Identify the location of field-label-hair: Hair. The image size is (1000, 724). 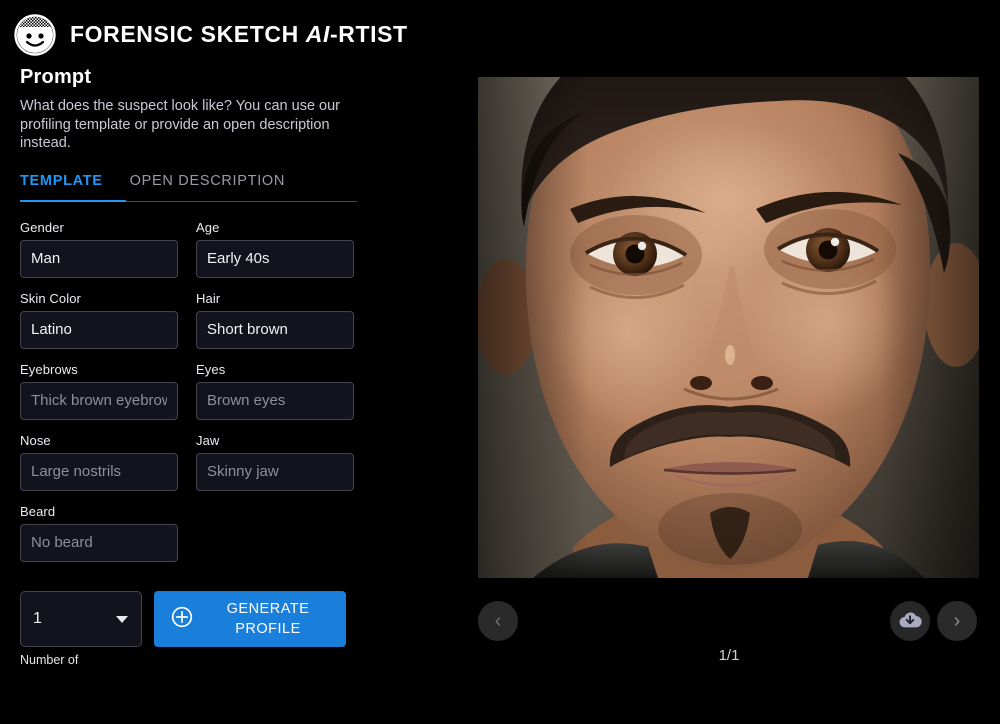
(208, 298).